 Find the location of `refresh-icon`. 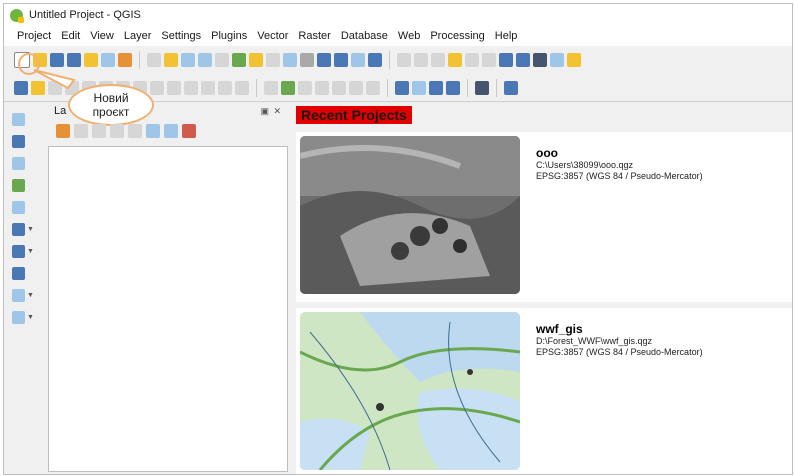

refresh-icon is located at coordinates (375, 60).